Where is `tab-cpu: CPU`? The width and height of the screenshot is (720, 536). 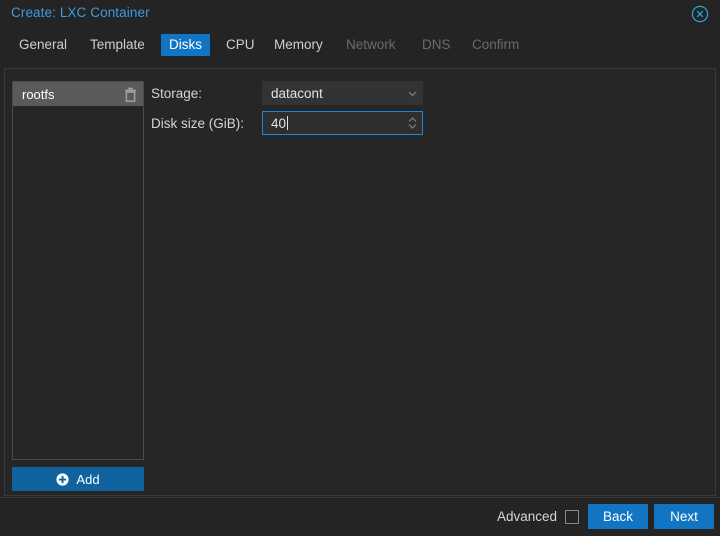 tab-cpu: CPU is located at coordinates (240, 45).